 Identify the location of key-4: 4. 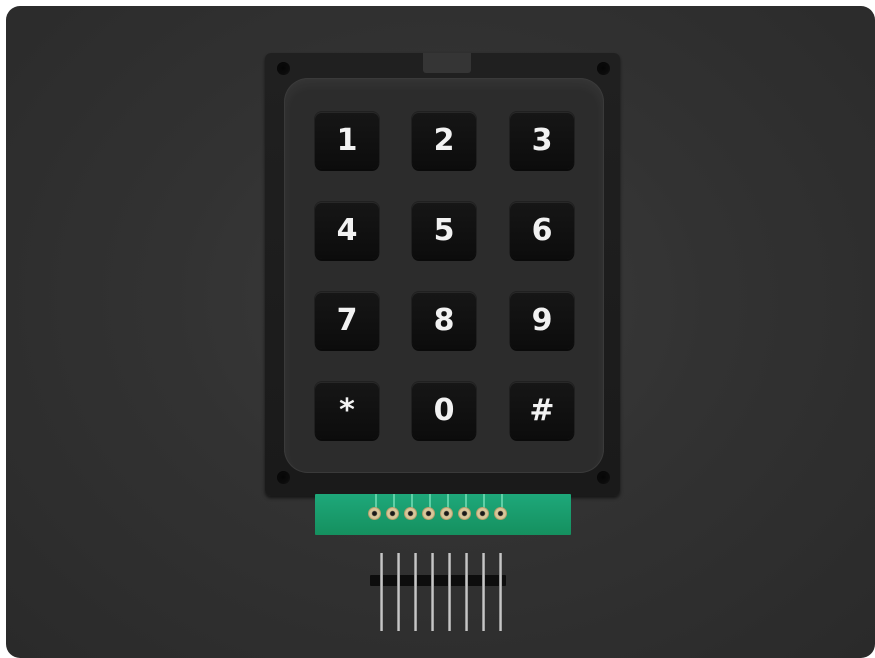
(347, 230).